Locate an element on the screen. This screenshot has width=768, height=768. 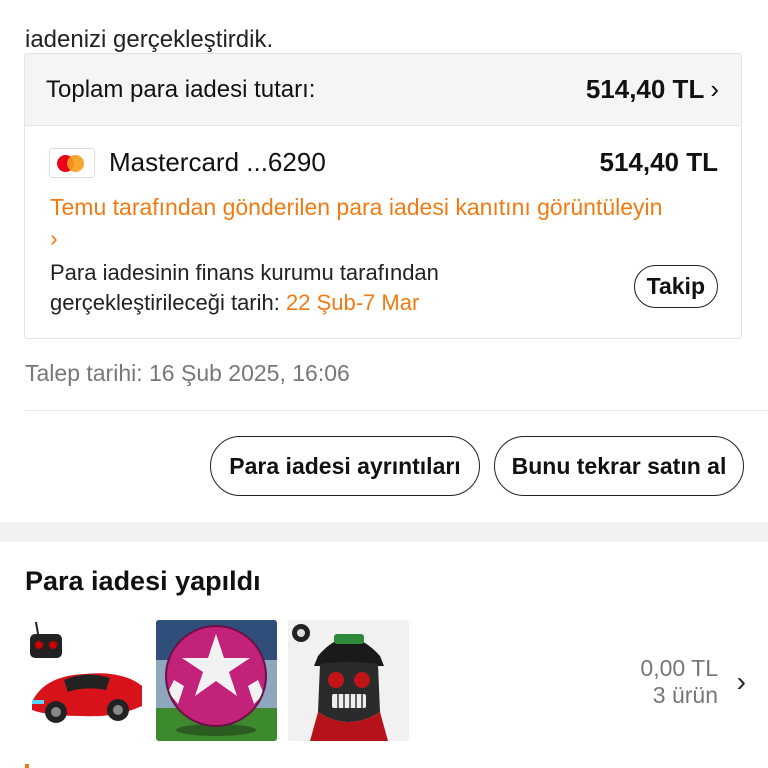
refund-total-amount-wrap: 514,40 TL › is located at coordinates (652, 89).